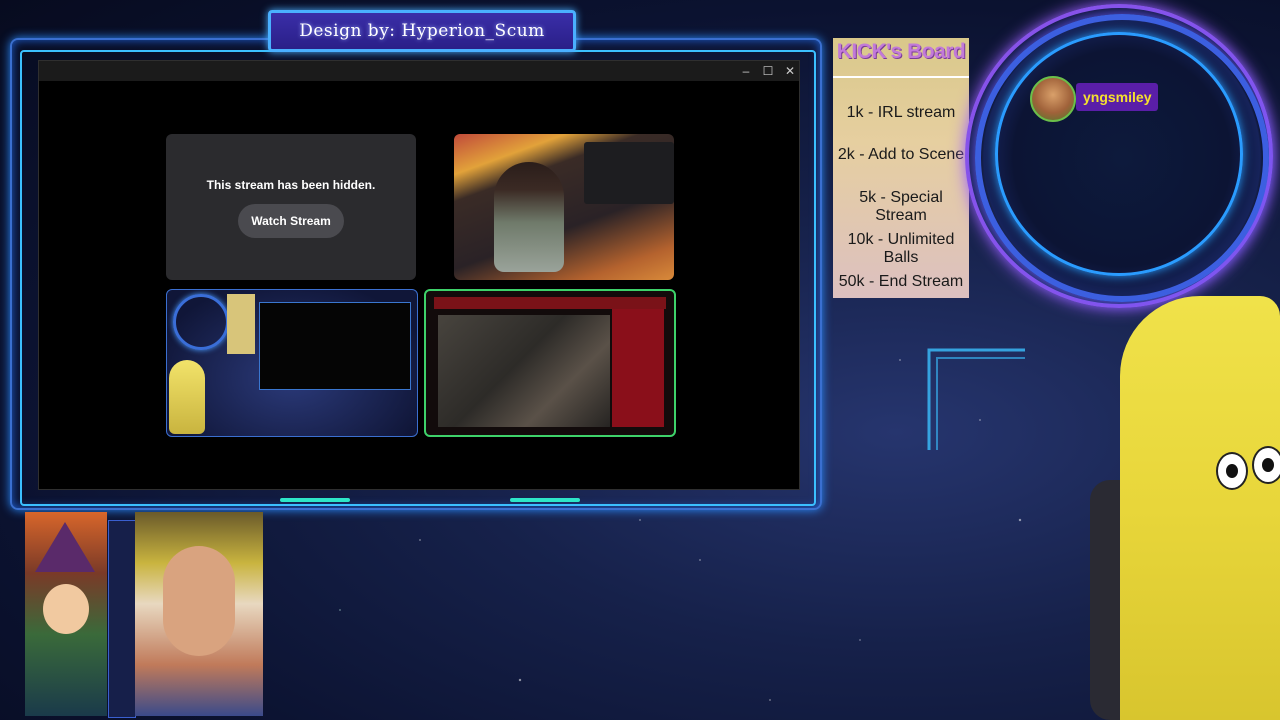 The width and height of the screenshot is (1280, 720). What do you see at coordinates (976, 399) in the screenshot?
I see `corner-bracket-decoration` at bounding box center [976, 399].